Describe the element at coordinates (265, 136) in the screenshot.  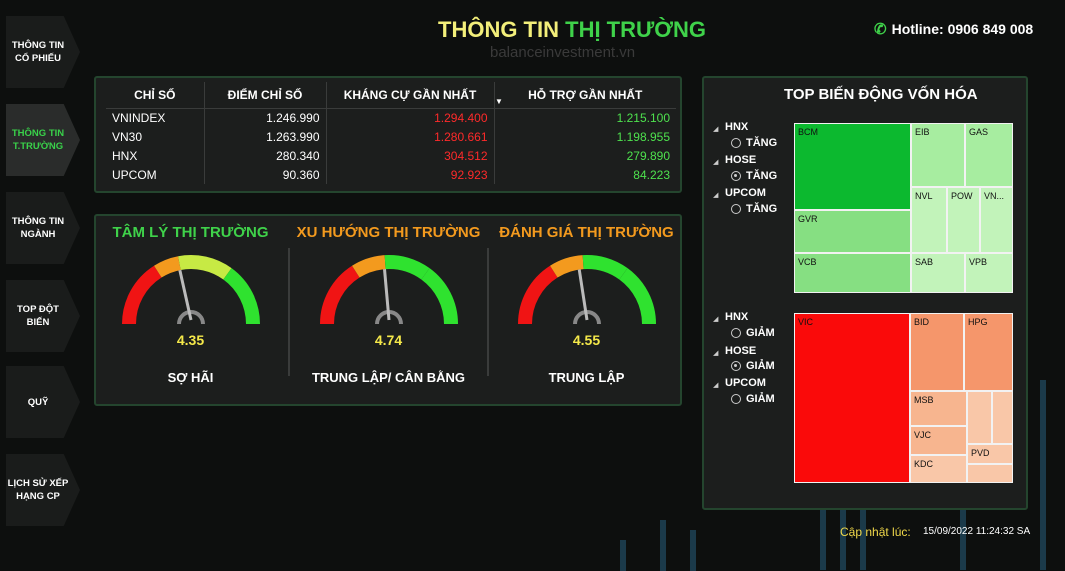
I see `index-point-cell: 1.263.990` at that location.